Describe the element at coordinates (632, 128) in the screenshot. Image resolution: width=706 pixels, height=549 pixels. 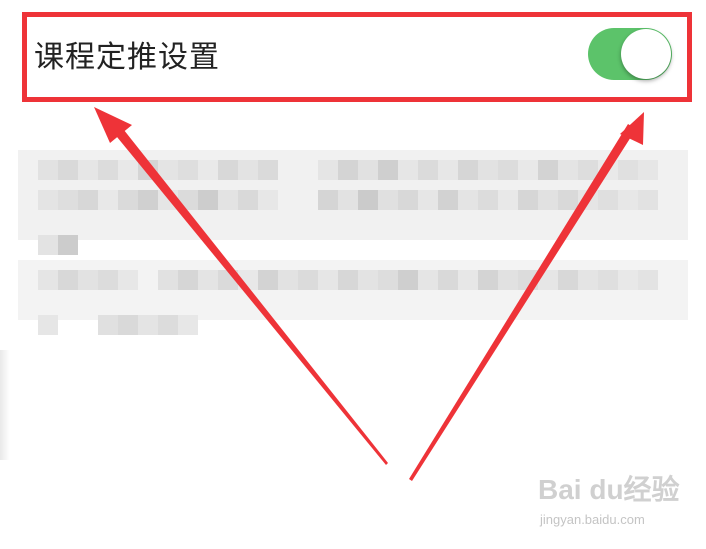
I see `right-arrow-head` at that location.